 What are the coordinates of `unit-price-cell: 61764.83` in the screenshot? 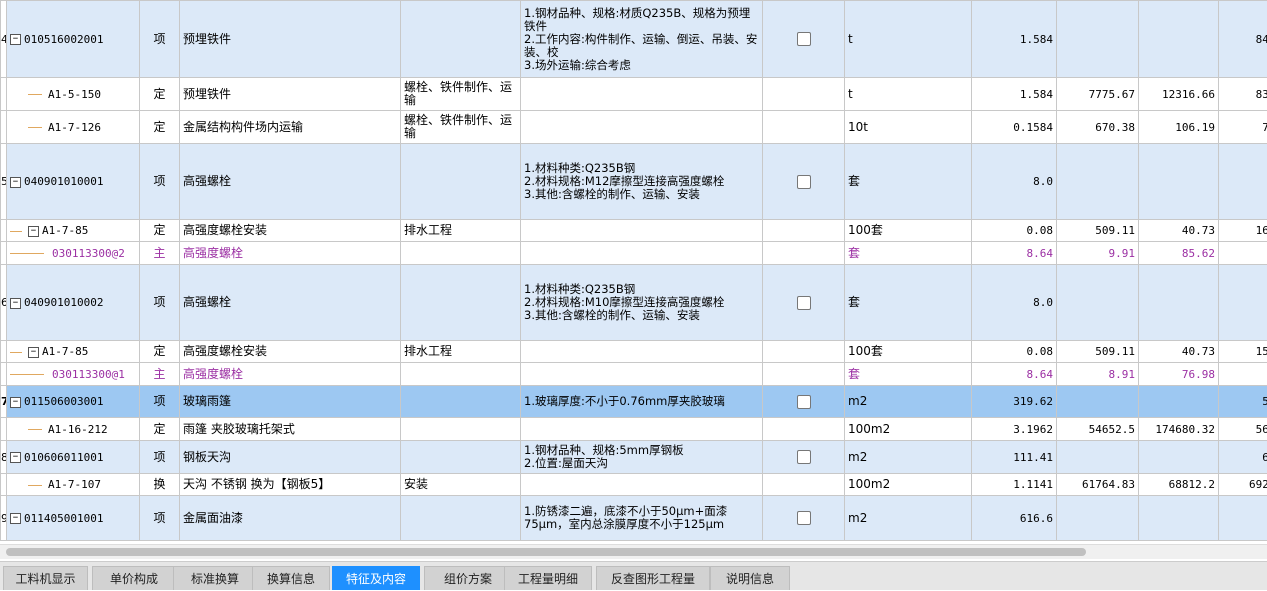 It's located at (1098, 485).